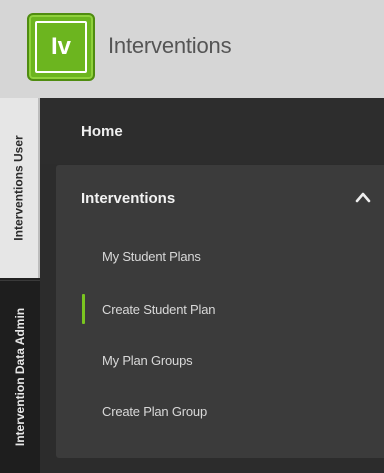  I want to click on nav-item-label: Create Student Plan, so click(159, 309).